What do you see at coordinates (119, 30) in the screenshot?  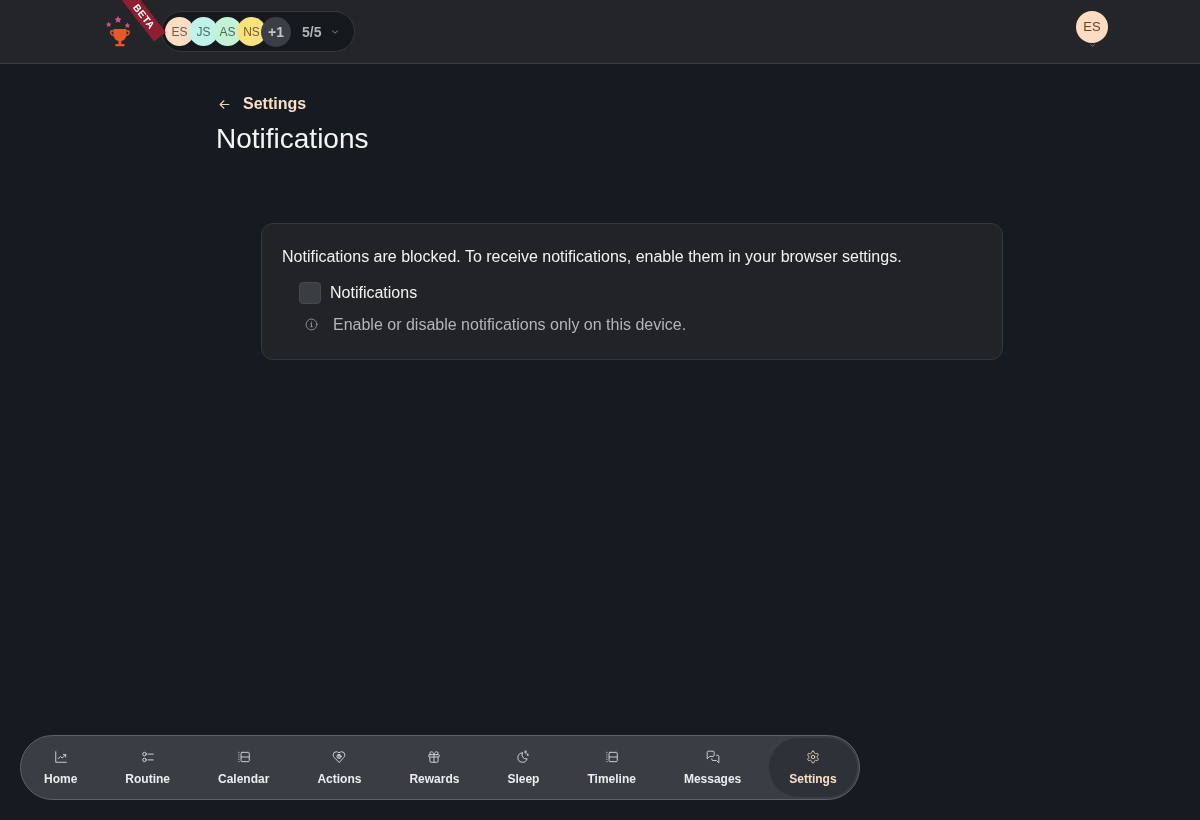 I see `trophy-icon` at bounding box center [119, 30].